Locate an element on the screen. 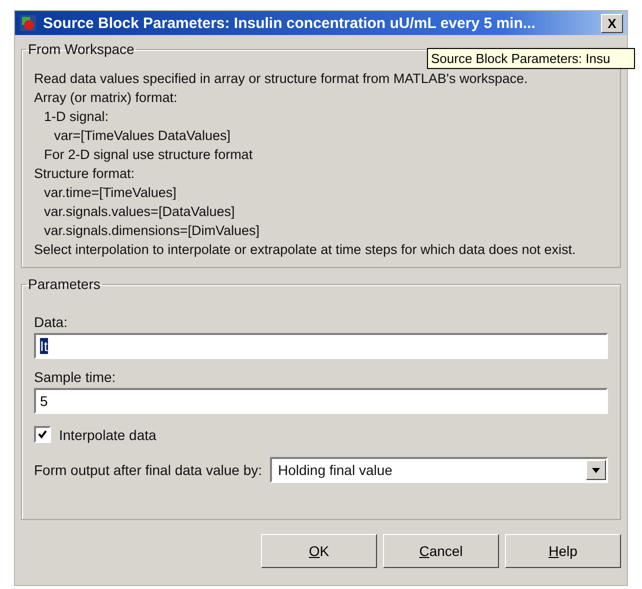 The width and height of the screenshot is (642, 589). checkbox is located at coordinates (42, 434).